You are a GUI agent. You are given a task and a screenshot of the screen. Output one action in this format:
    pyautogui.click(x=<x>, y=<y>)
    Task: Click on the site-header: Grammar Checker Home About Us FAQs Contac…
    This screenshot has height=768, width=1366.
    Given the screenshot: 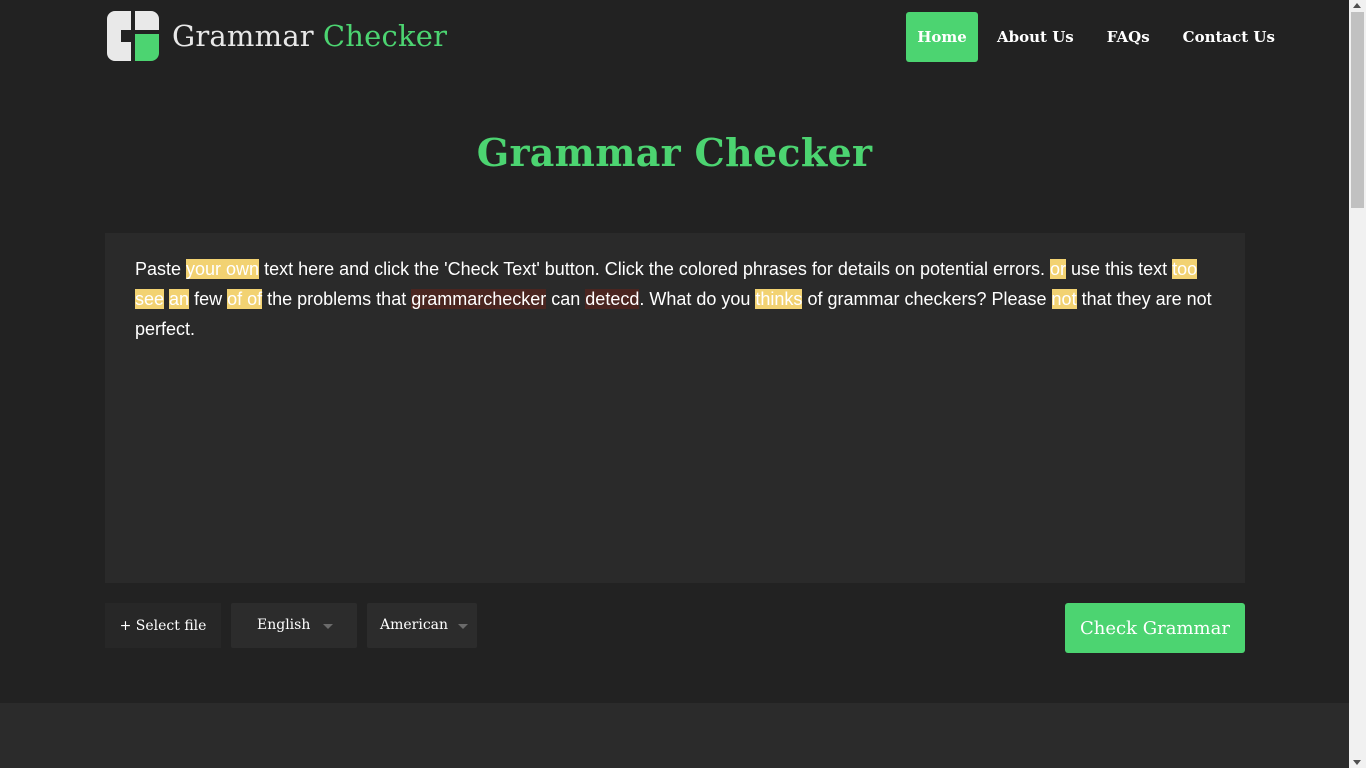 What is the action you would take?
    pyautogui.click(x=674, y=40)
    